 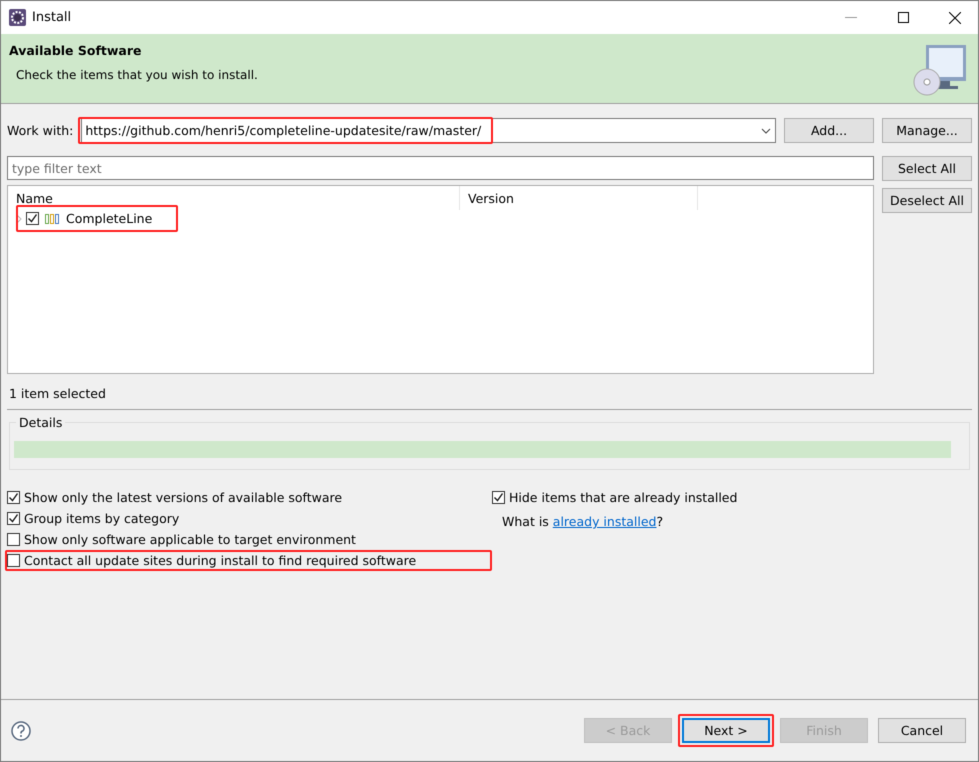 What do you see at coordinates (102, 518) in the screenshot?
I see `option-label: Group items by category` at bounding box center [102, 518].